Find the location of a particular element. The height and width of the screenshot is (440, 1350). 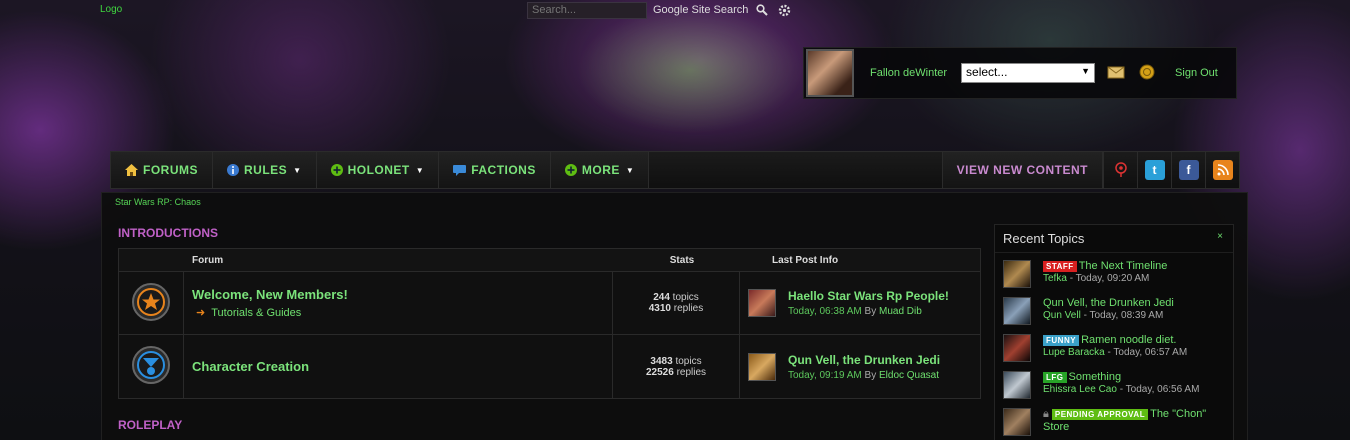

nav-more: MORE ▼ is located at coordinates (600, 170).